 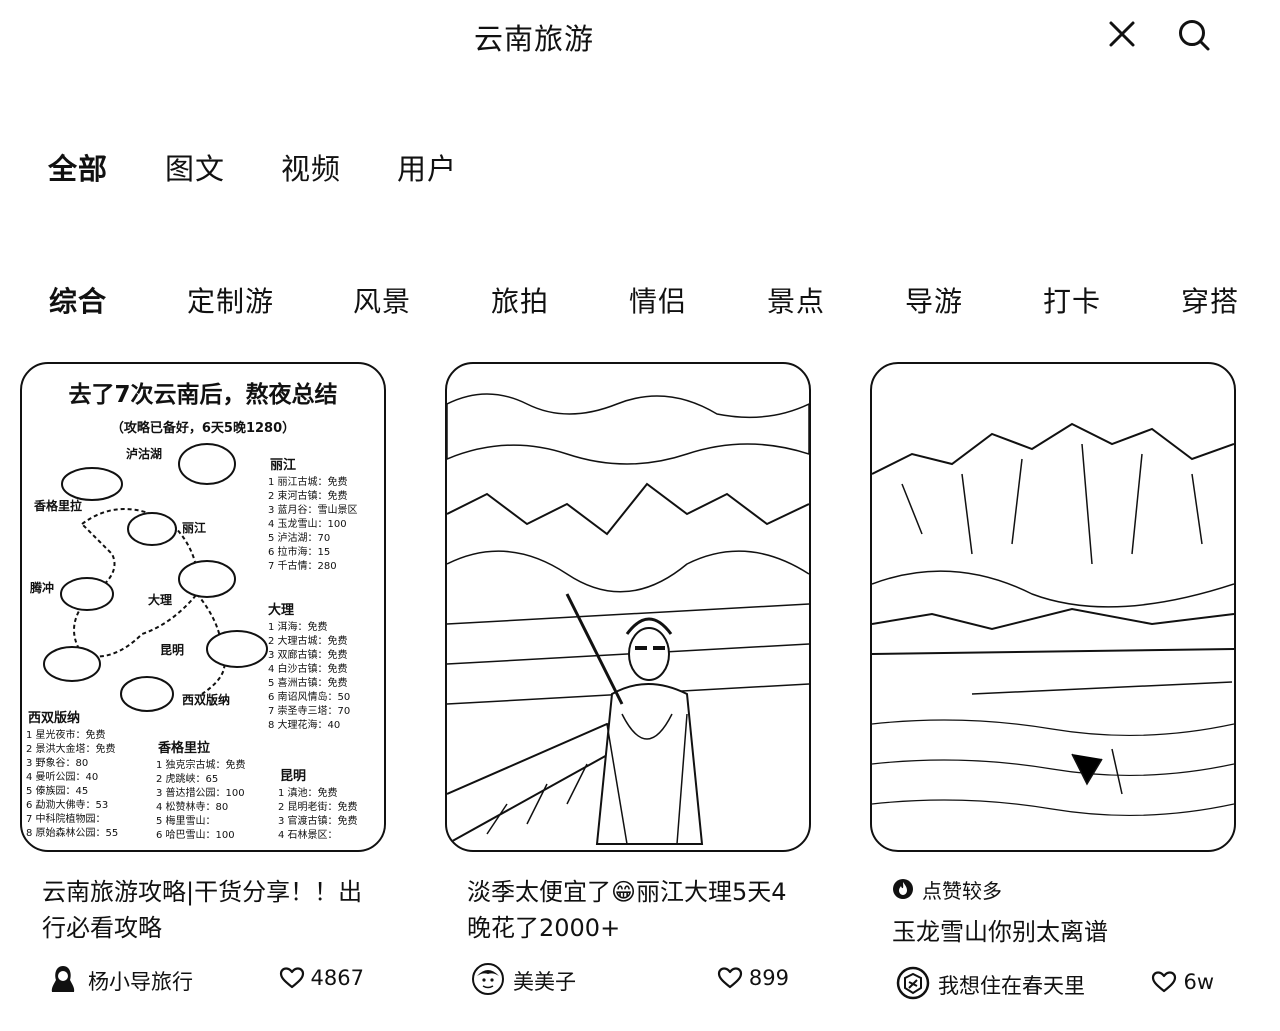 I want to click on category-filter-bar: 综合 定制游 风景 旅拍 情侣 景点 导游 打卡 穿搭, so click(x=640, y=302).